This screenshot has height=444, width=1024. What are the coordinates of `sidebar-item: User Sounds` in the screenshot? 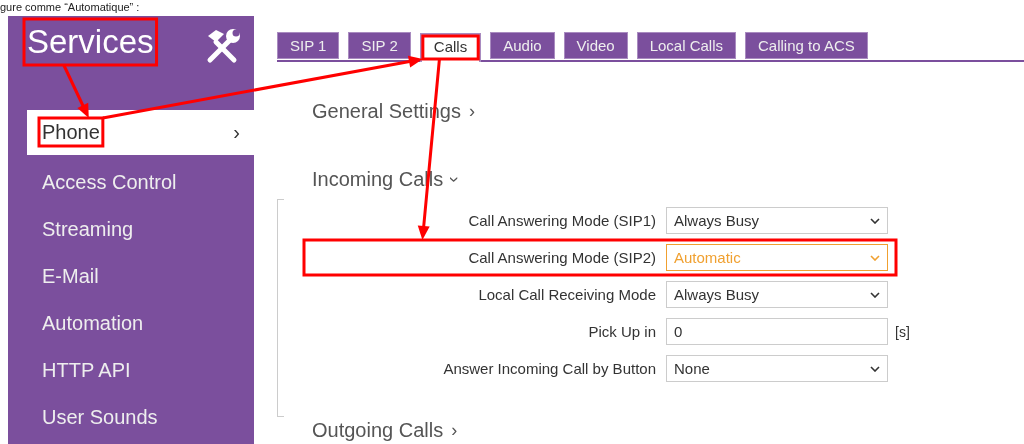 It's located at (131, 417).